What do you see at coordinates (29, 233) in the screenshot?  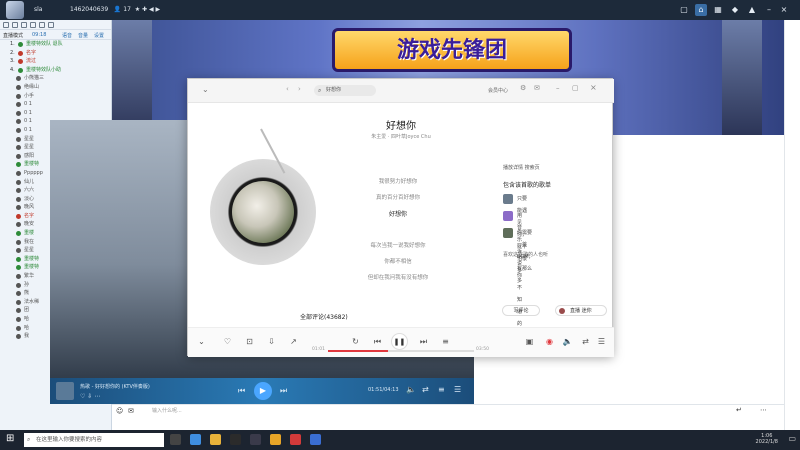 I see `member-name: 重楼` at bounding box center [29, 233].